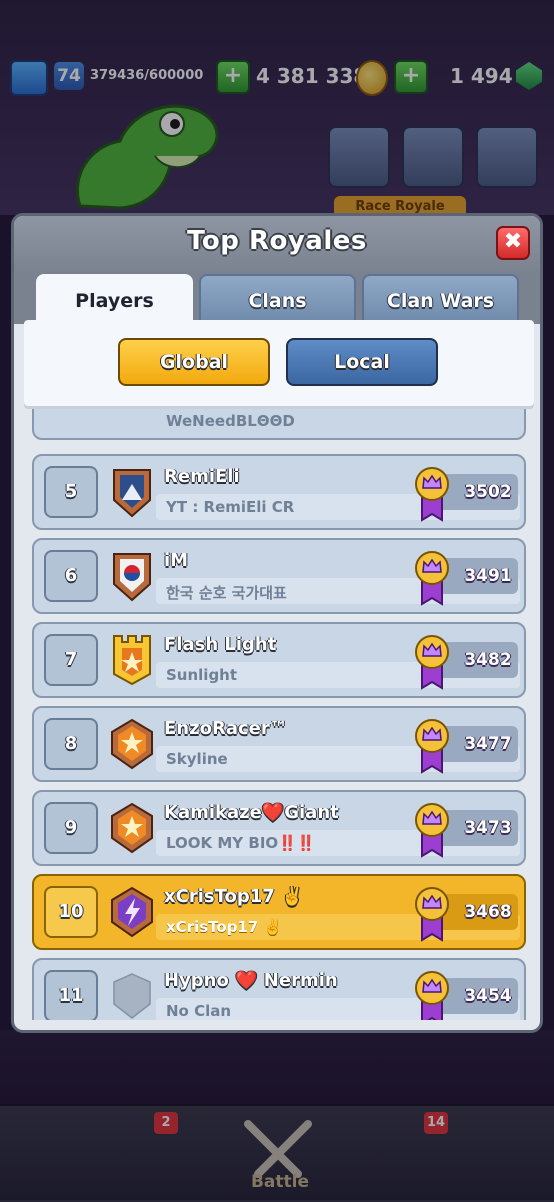 The image size is (554, 1202). I want to click on rank-number: 5, so click(71, 492).